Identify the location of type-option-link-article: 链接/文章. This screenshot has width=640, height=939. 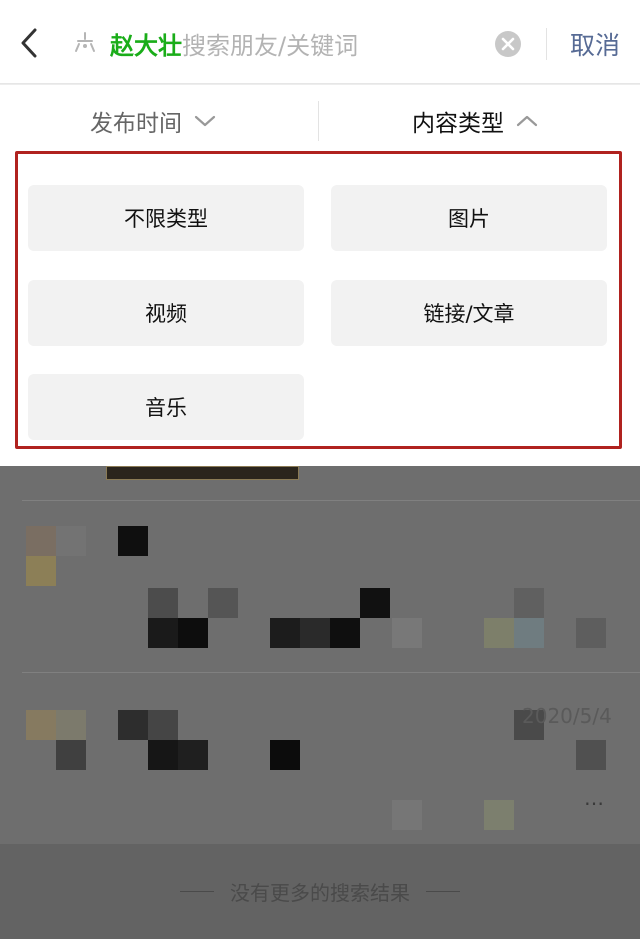
(469, 313).